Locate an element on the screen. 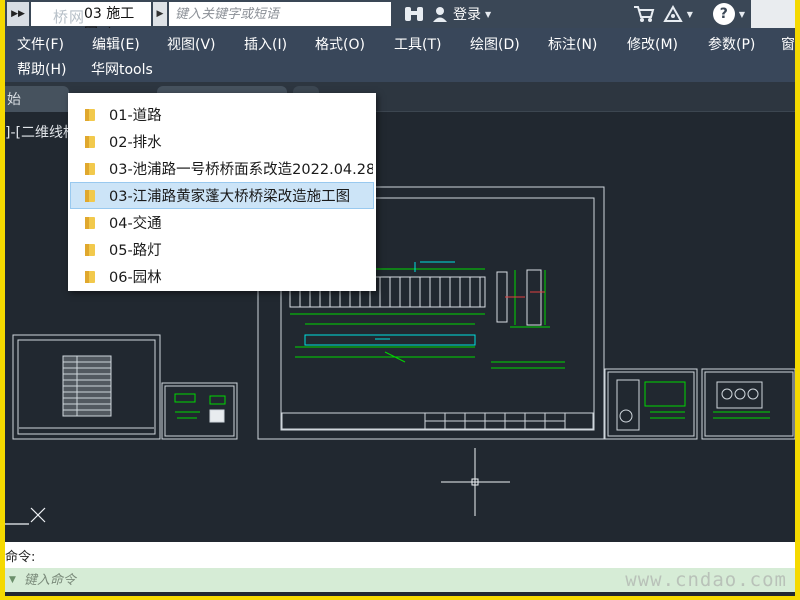  menu-file: 文件(F) is located at coordinates (40, 44).